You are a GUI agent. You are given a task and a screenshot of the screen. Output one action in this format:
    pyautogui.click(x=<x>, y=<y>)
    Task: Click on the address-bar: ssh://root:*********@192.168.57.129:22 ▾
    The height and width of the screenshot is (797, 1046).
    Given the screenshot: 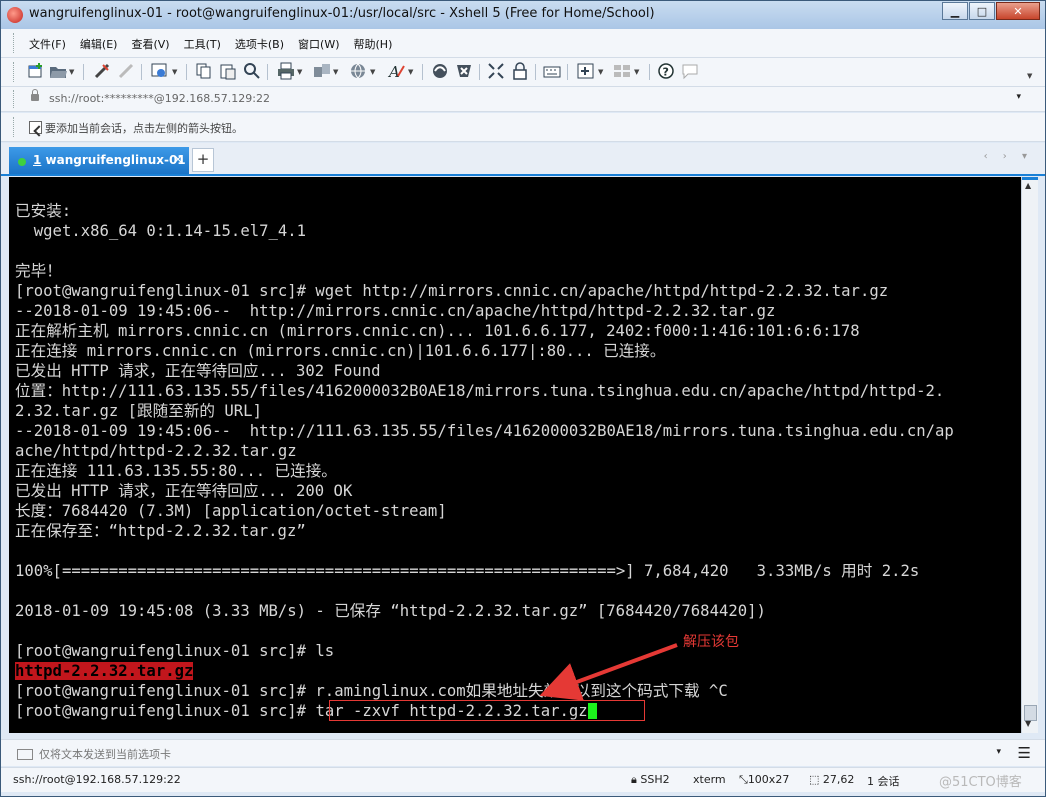 What is the action you would take?
    pyautogui.click(x=523, y=99)
    